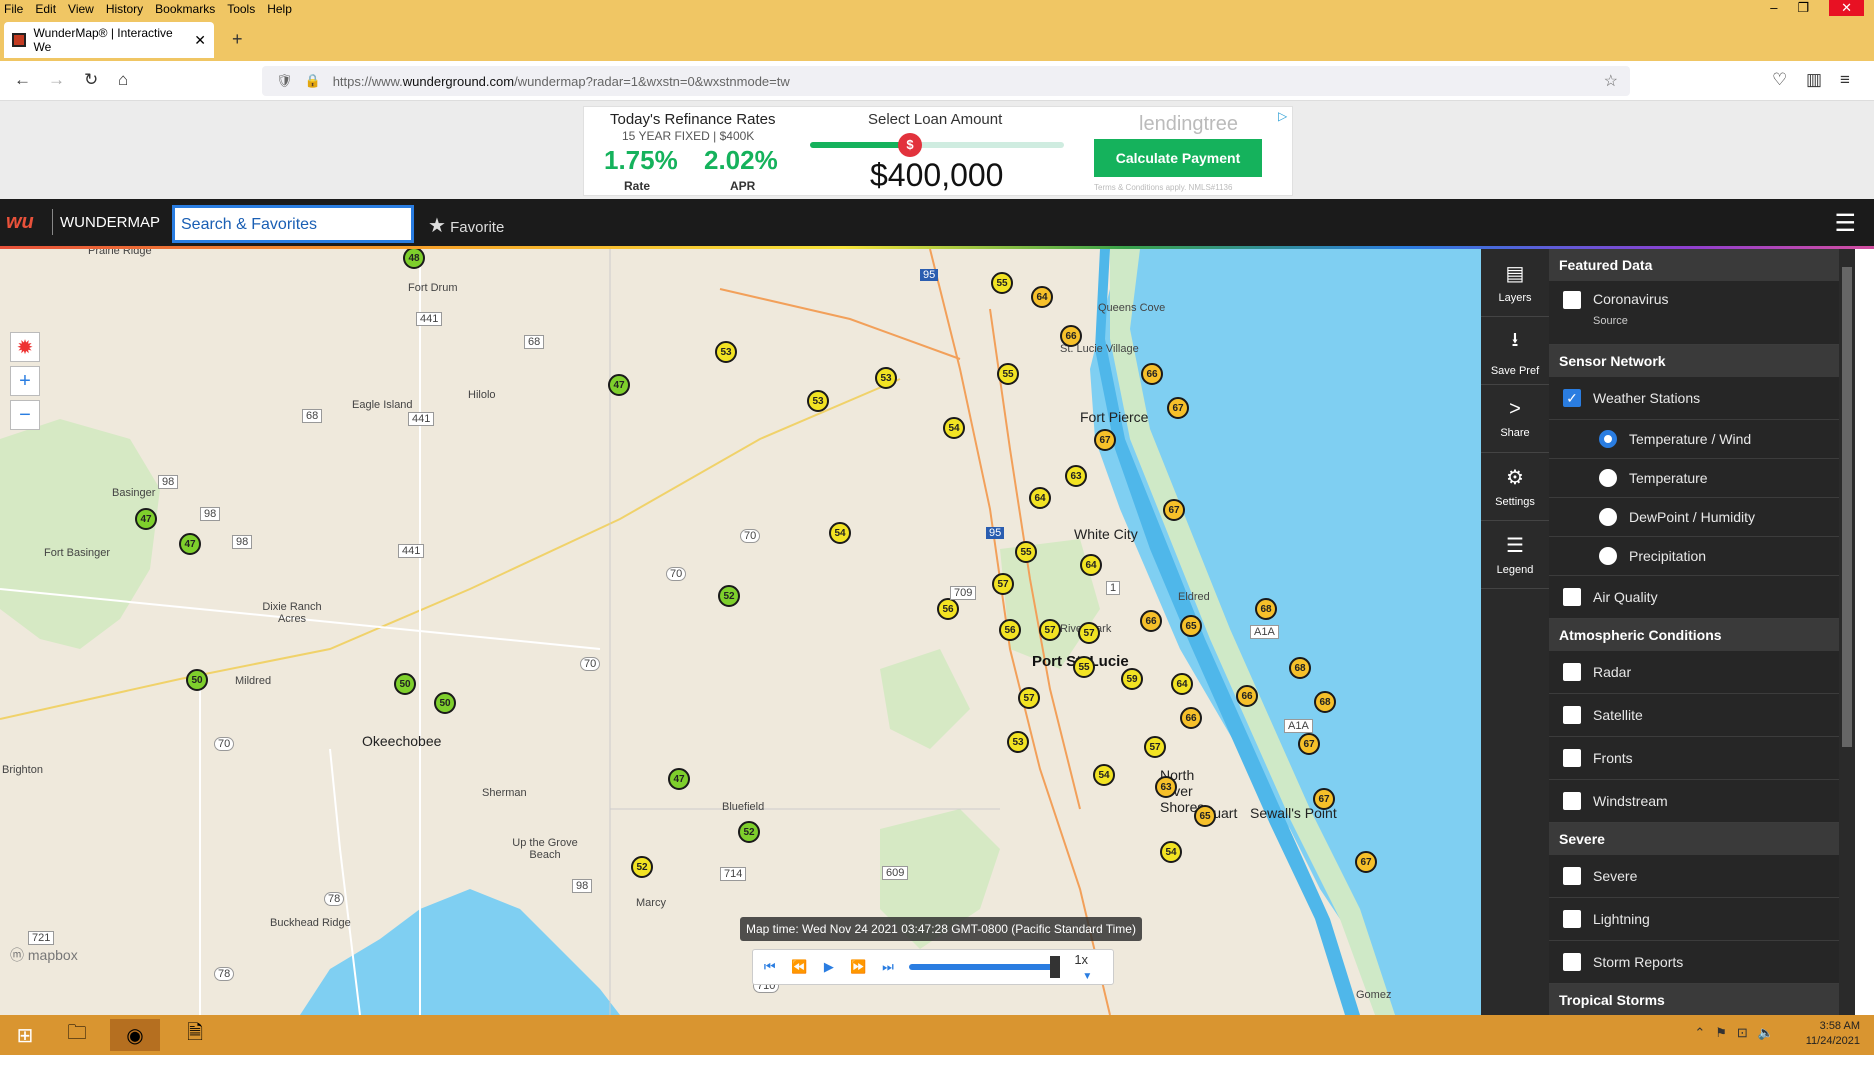 The width and height of the screenshot is (1874, 1080). I want to click on zoom-out-button: −, so click(25, 415).